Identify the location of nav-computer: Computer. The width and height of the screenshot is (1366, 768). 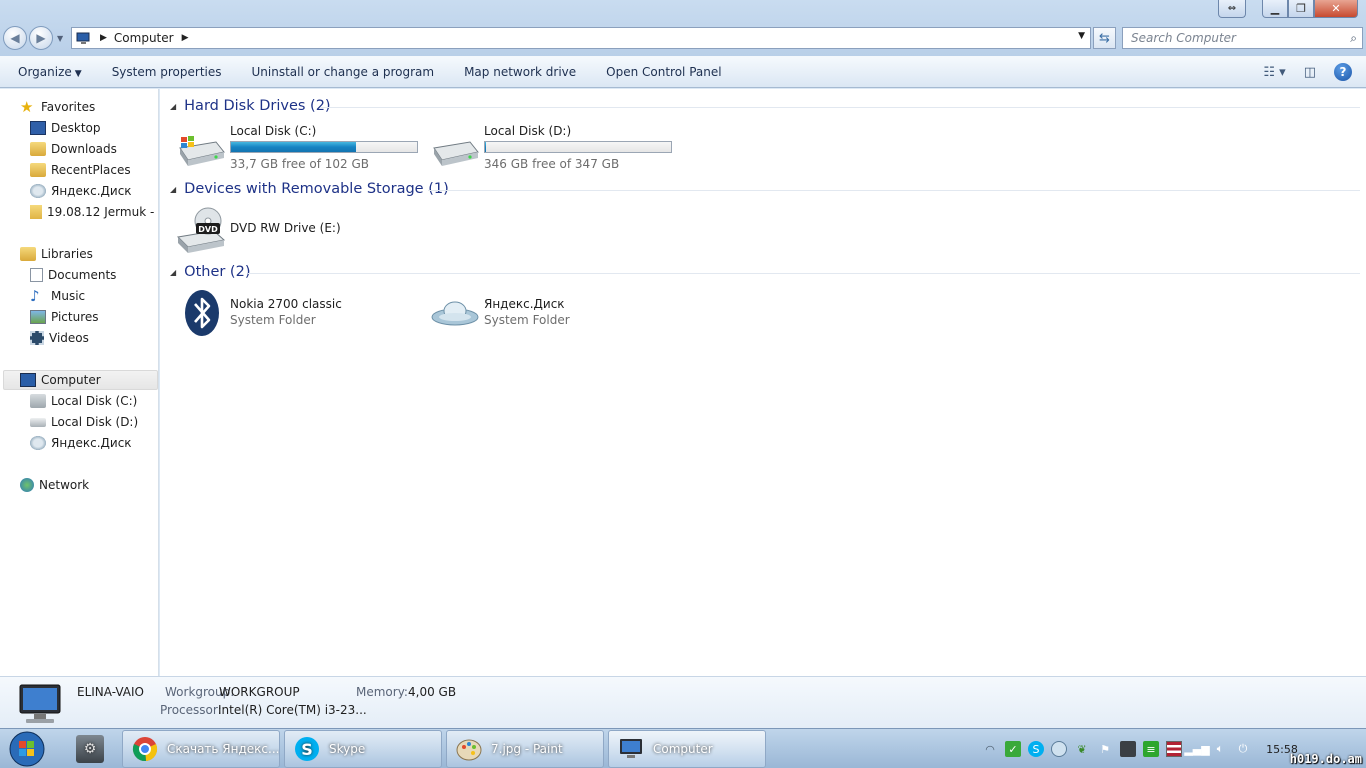
(80, 380).